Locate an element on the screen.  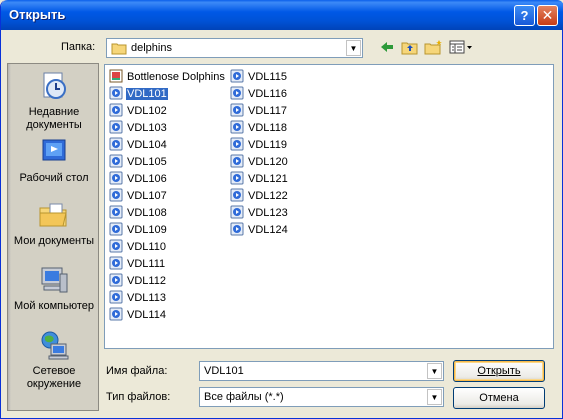
file-list-item: VDL102 is located at coordinates (138, 111).